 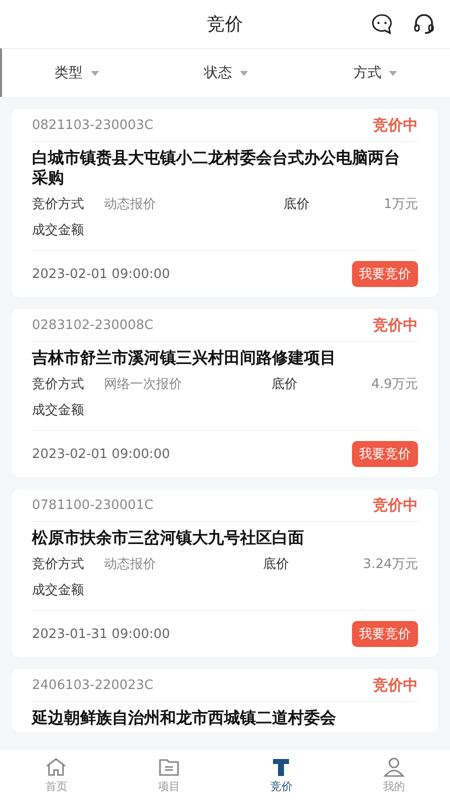 I want to click on project-code: 2406103-220023C, so click(x=93, y=685).